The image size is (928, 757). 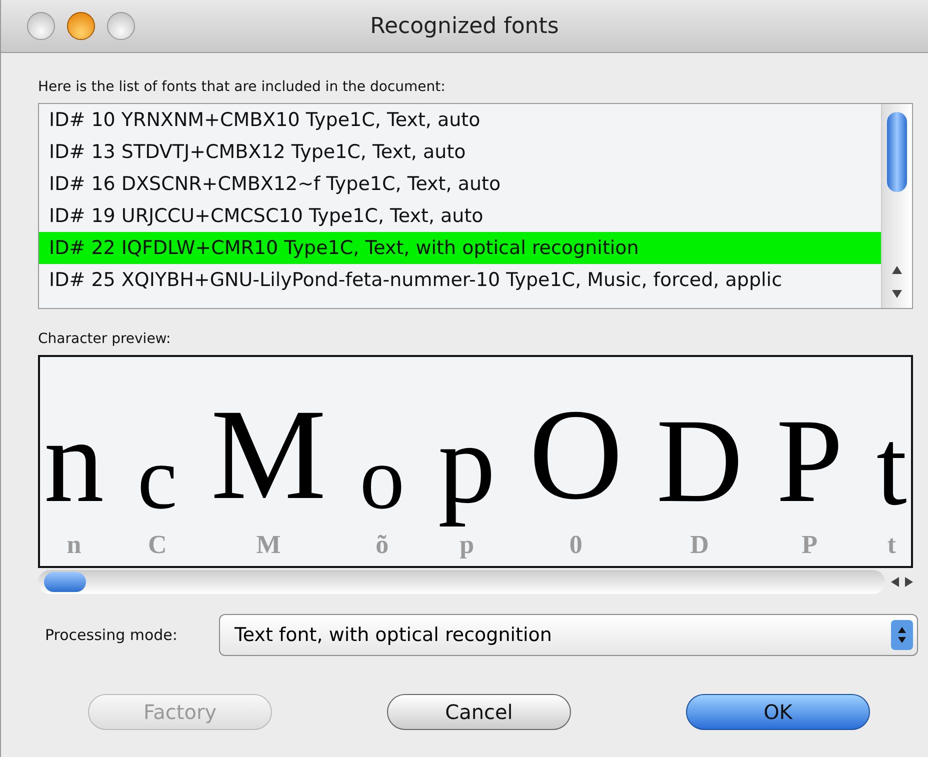 What do you see at coordinates (467, 463) in the screenshot?
I see `preview-glyph: p` at bounding box center [467, 463].